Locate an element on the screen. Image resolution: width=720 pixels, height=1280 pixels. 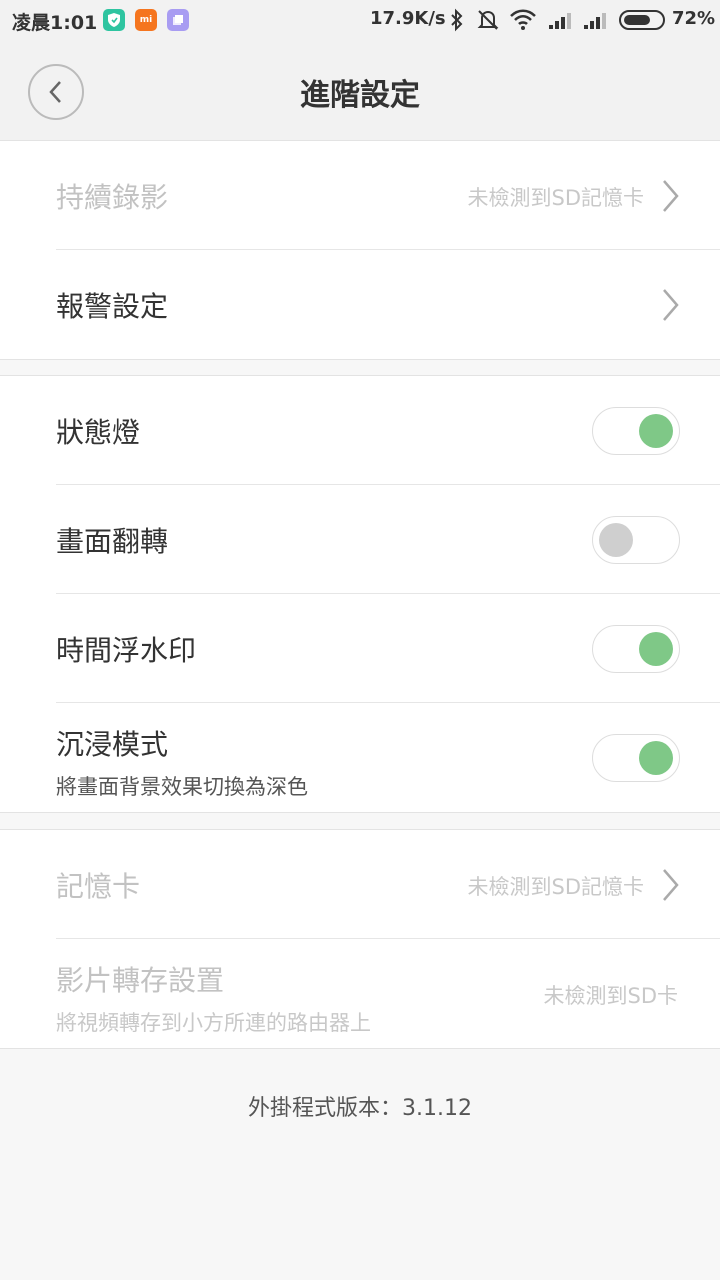
status-bar: 凌晨1:01 mi 17.9K/s 72% is located at coordinates (360, 20).